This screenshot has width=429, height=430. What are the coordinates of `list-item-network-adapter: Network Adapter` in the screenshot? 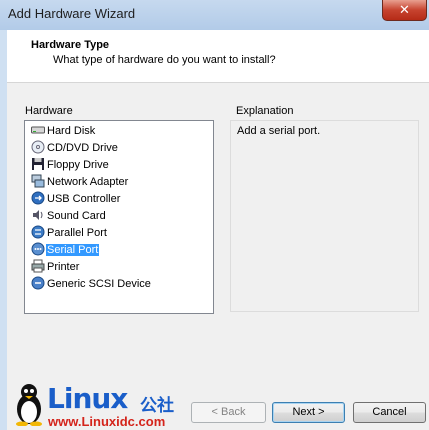 It's located at (80, 182).